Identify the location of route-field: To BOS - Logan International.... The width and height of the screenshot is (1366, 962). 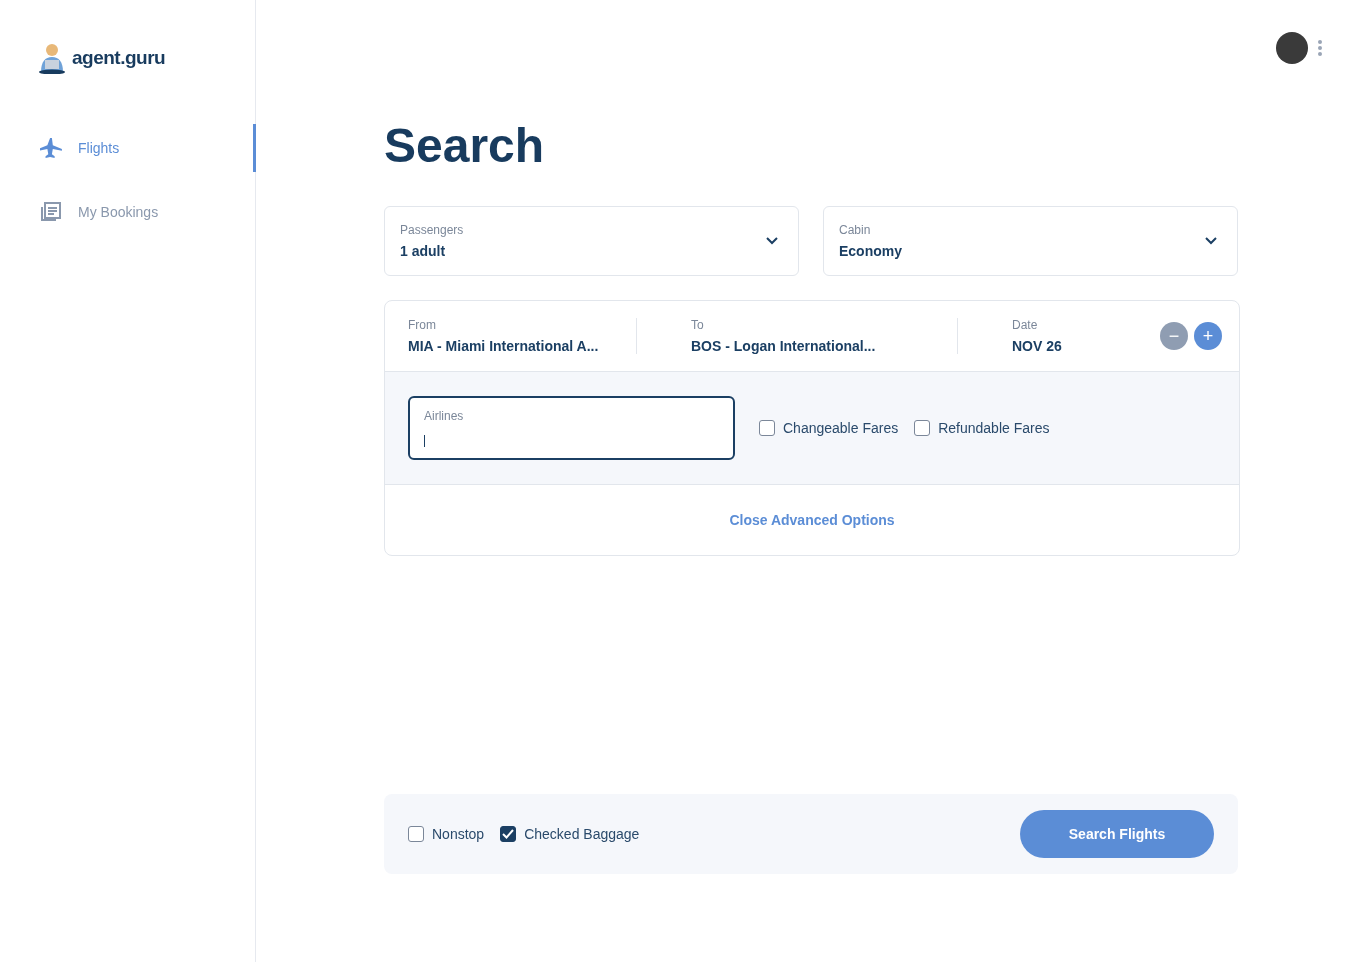
(796, 336).